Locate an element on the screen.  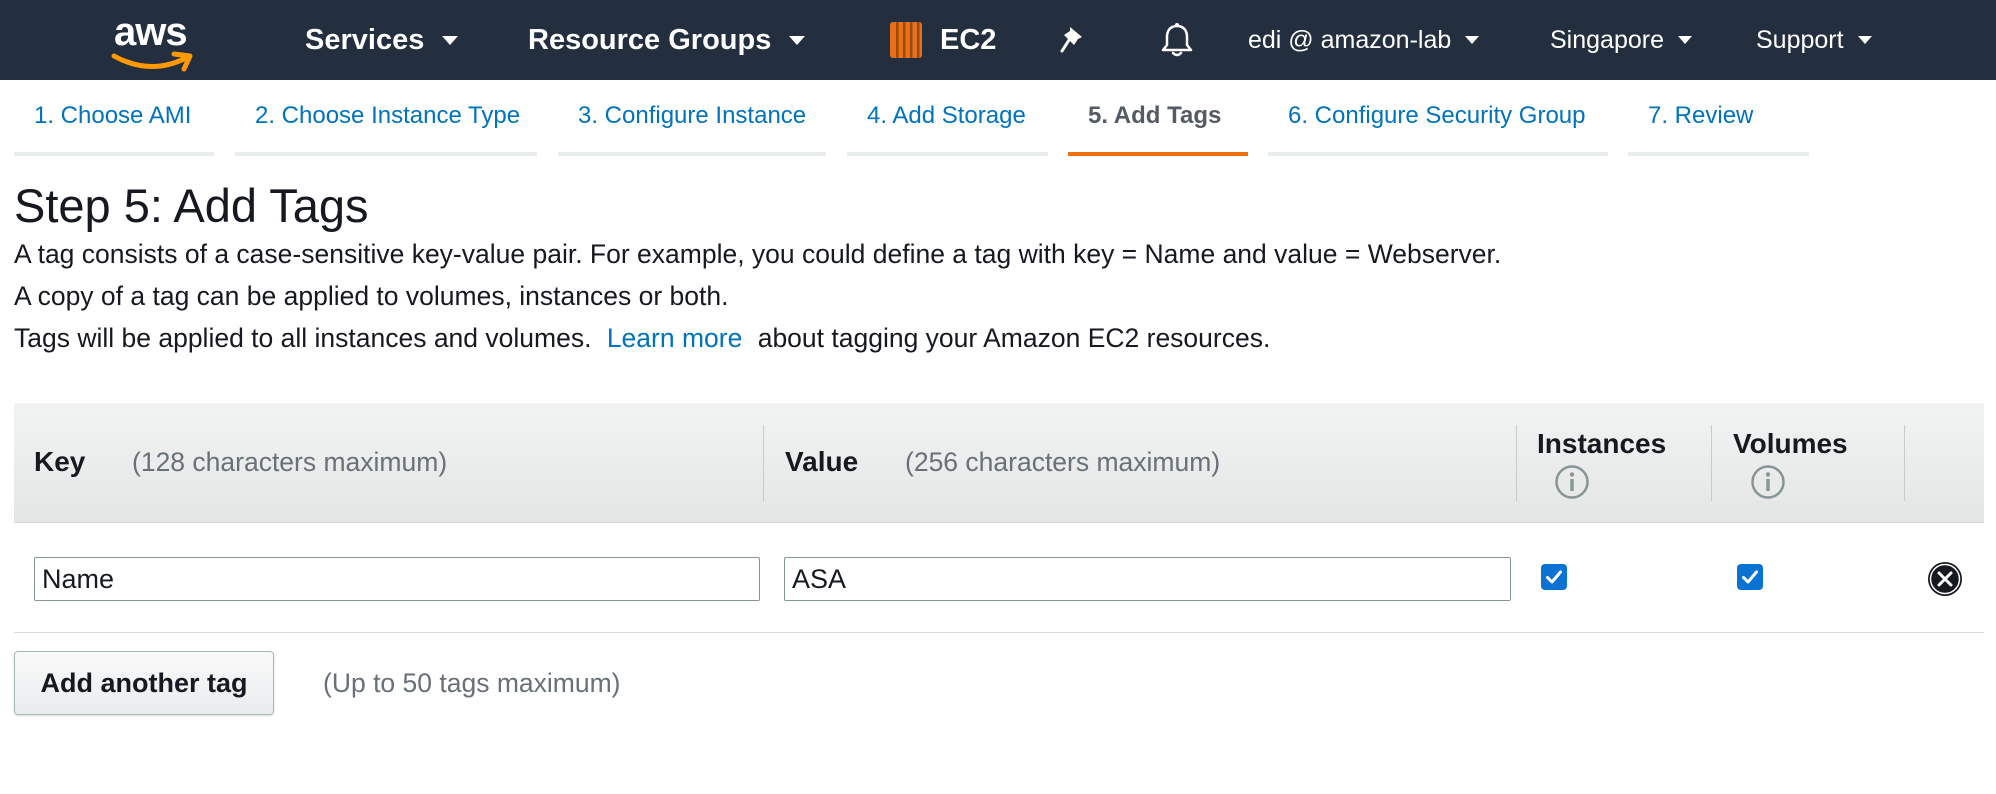
tab-label: 2. Choose Instance Type is located at coordinates (388, 115).